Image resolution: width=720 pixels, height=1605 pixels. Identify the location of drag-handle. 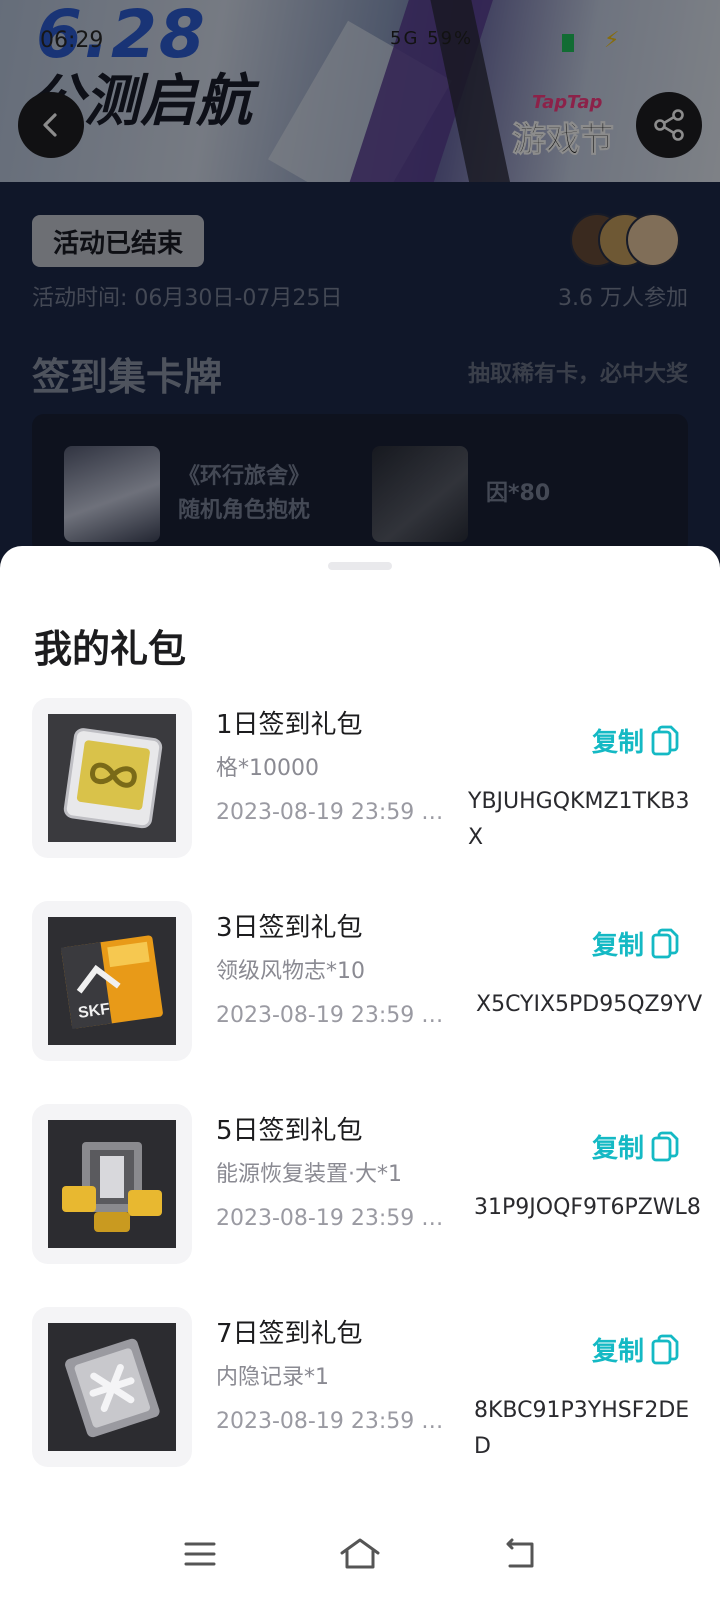
(360, 566).